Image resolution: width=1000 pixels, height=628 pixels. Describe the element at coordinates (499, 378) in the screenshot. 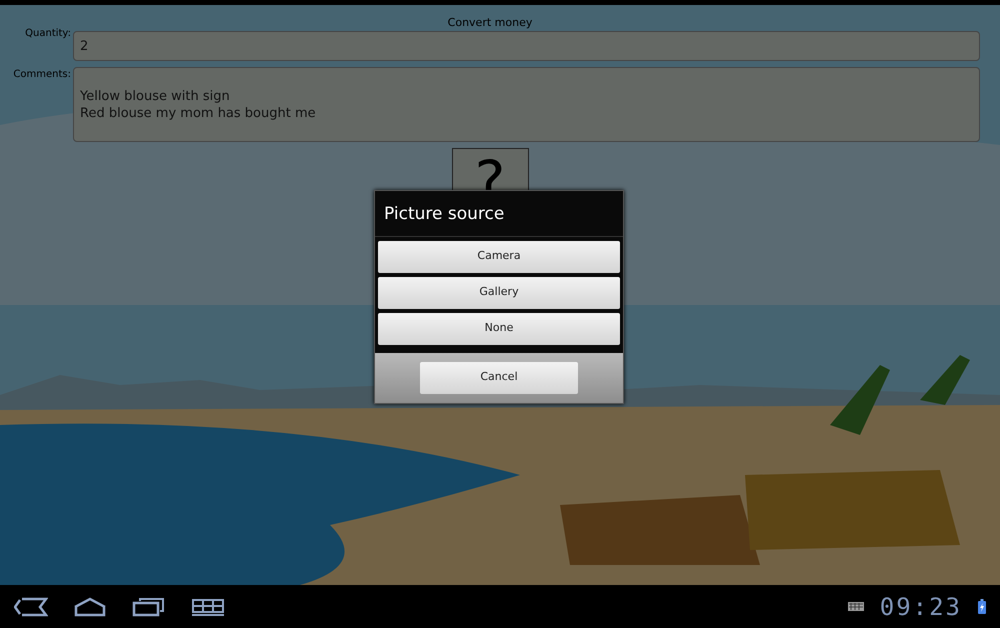

I see `cancel-button: Cancel` at that location.